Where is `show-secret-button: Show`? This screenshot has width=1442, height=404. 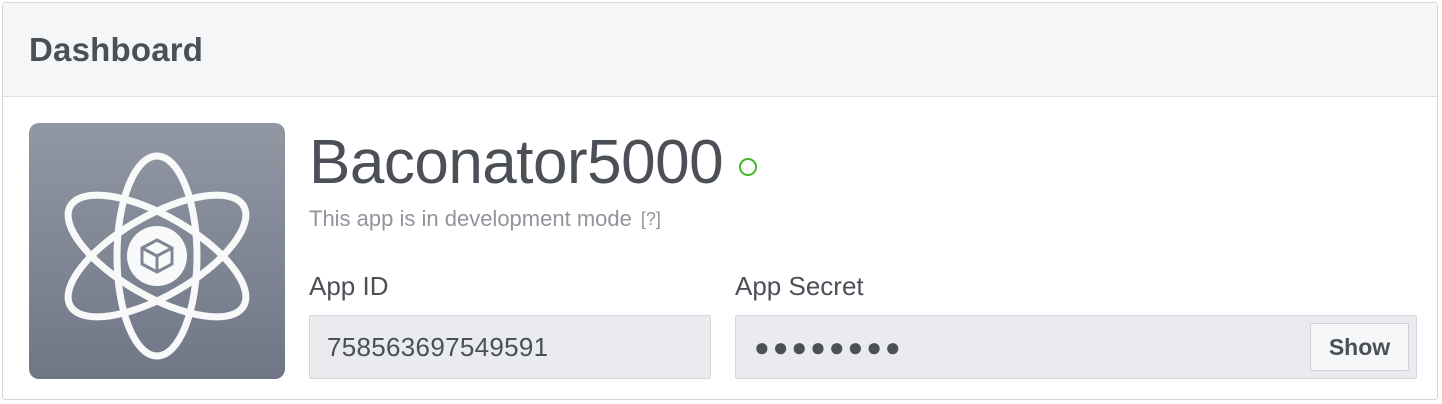 show-secret-button: Show is located at coordinates (1359, 347).